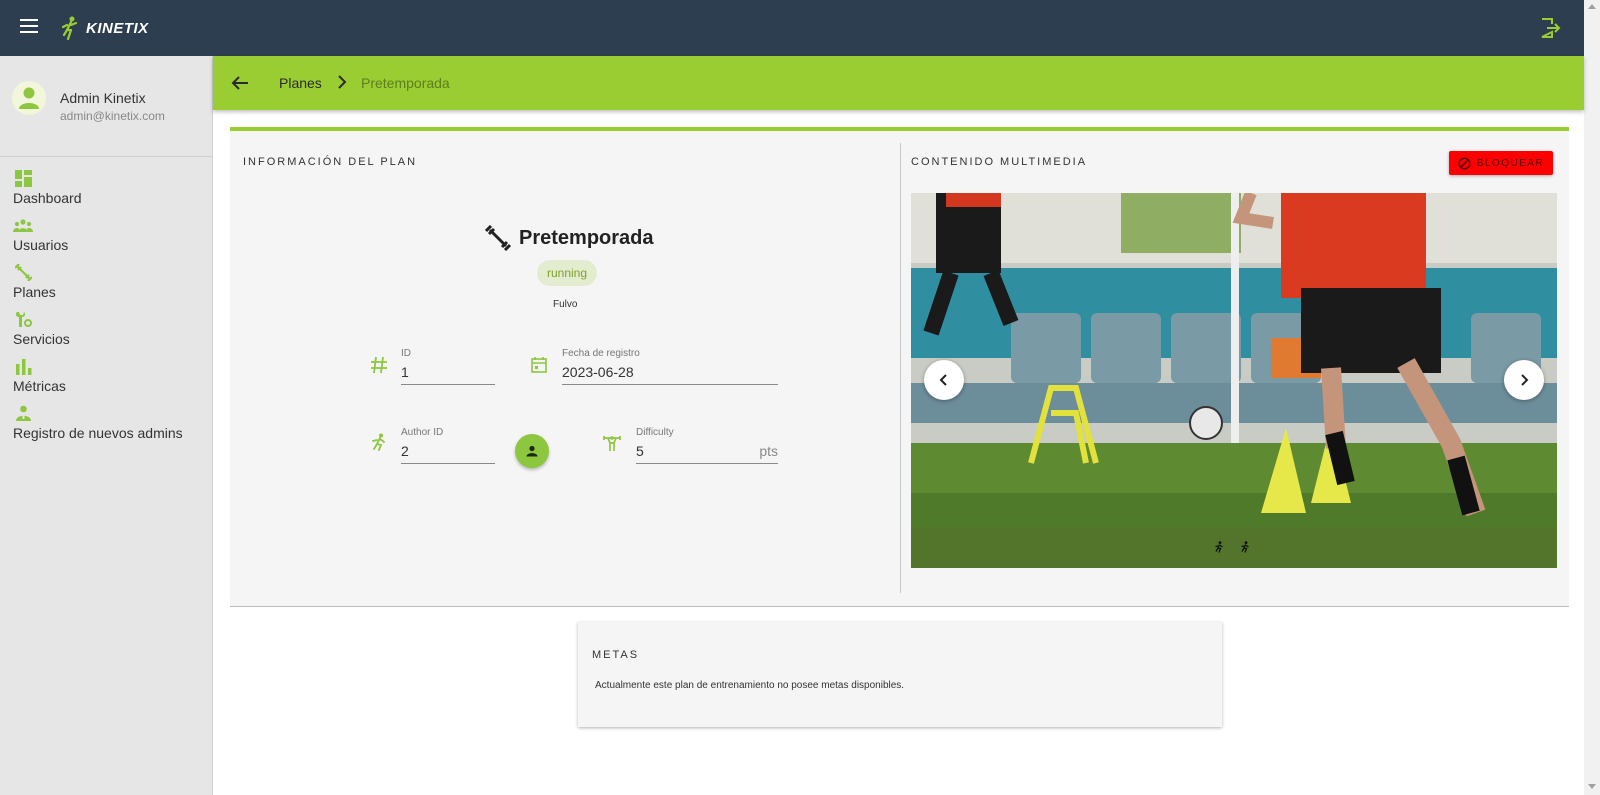  I want to click on carousel-next-button, so click(1524, 380).